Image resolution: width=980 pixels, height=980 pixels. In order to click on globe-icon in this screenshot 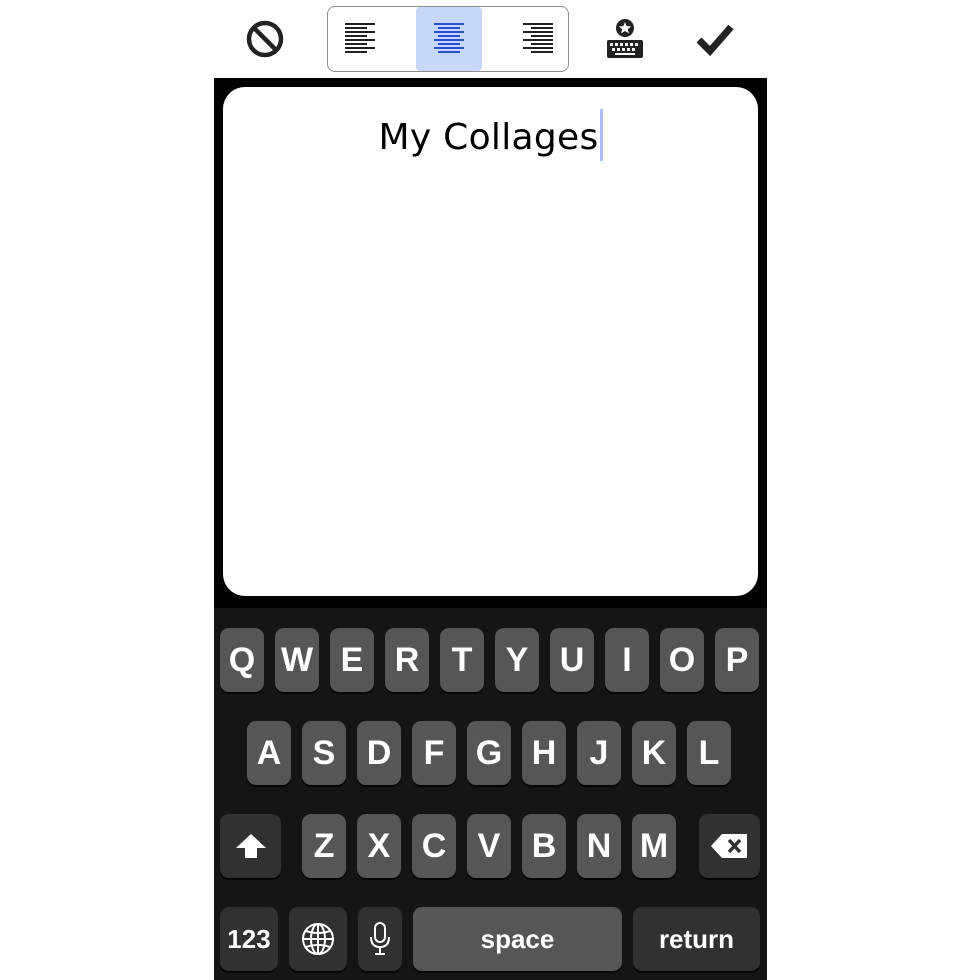, I will do `click(318, 939)`.